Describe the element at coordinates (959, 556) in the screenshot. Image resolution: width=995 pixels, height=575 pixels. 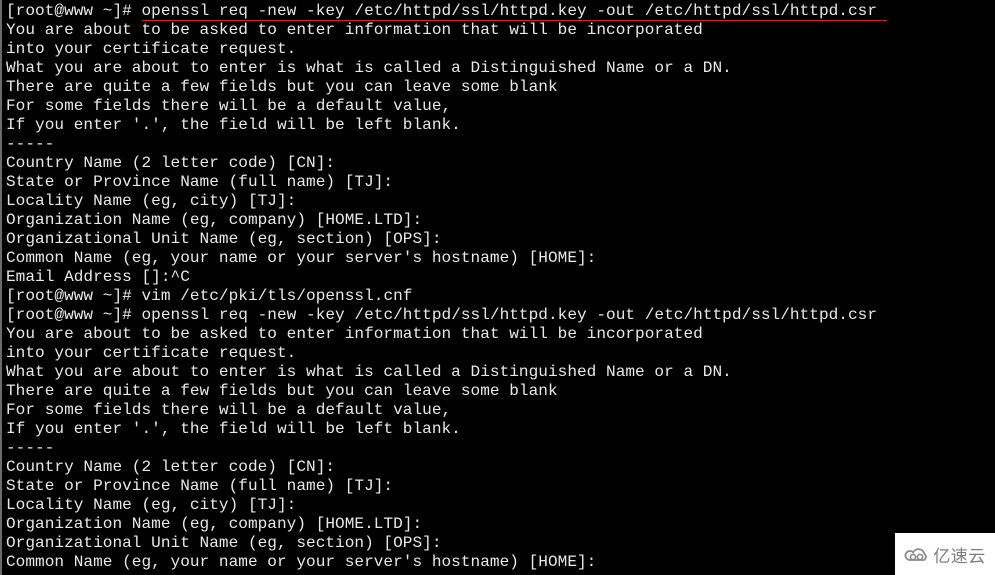
I see `watermark-text: 亿速云` at that location.